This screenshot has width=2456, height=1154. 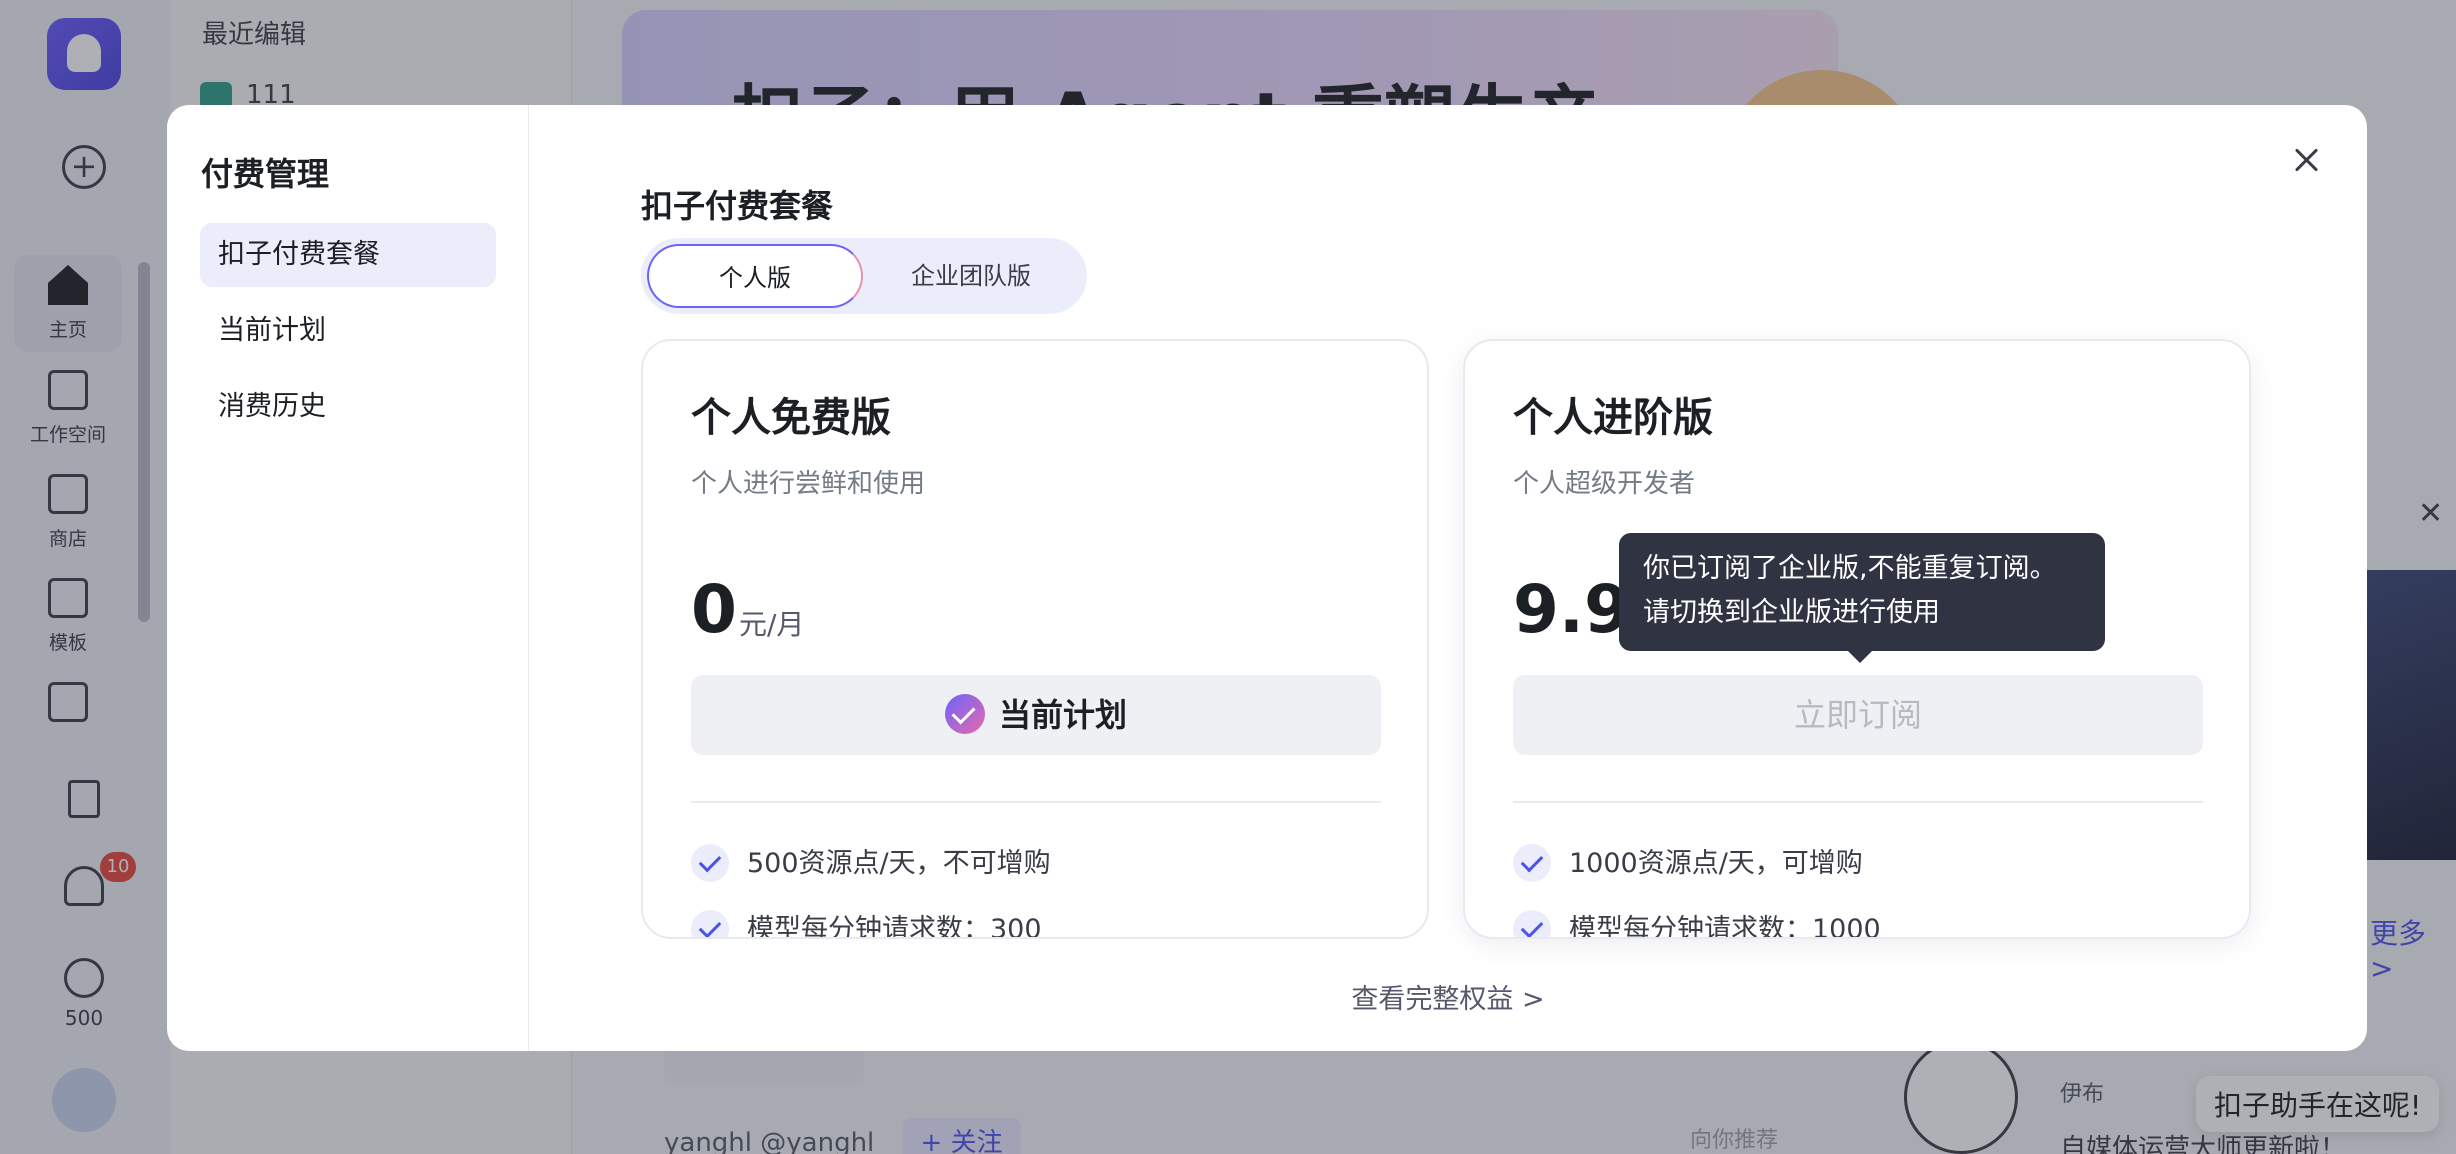 What do you see at coordinates (791, 418) in the screenshot?
I see `plan-name: 个人免费版` at bounding box center [791, 418].